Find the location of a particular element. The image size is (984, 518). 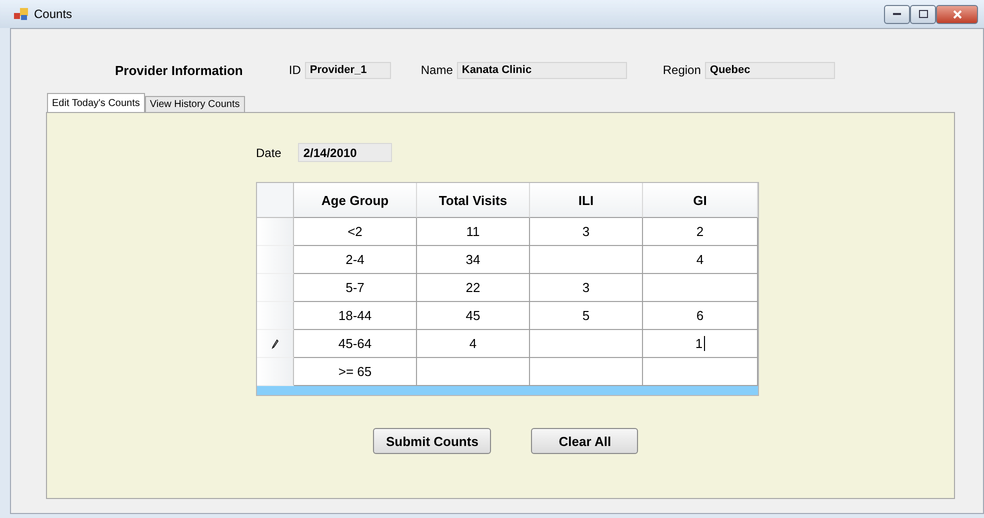

column-header: Age Group is located at coordinates (355, 200).